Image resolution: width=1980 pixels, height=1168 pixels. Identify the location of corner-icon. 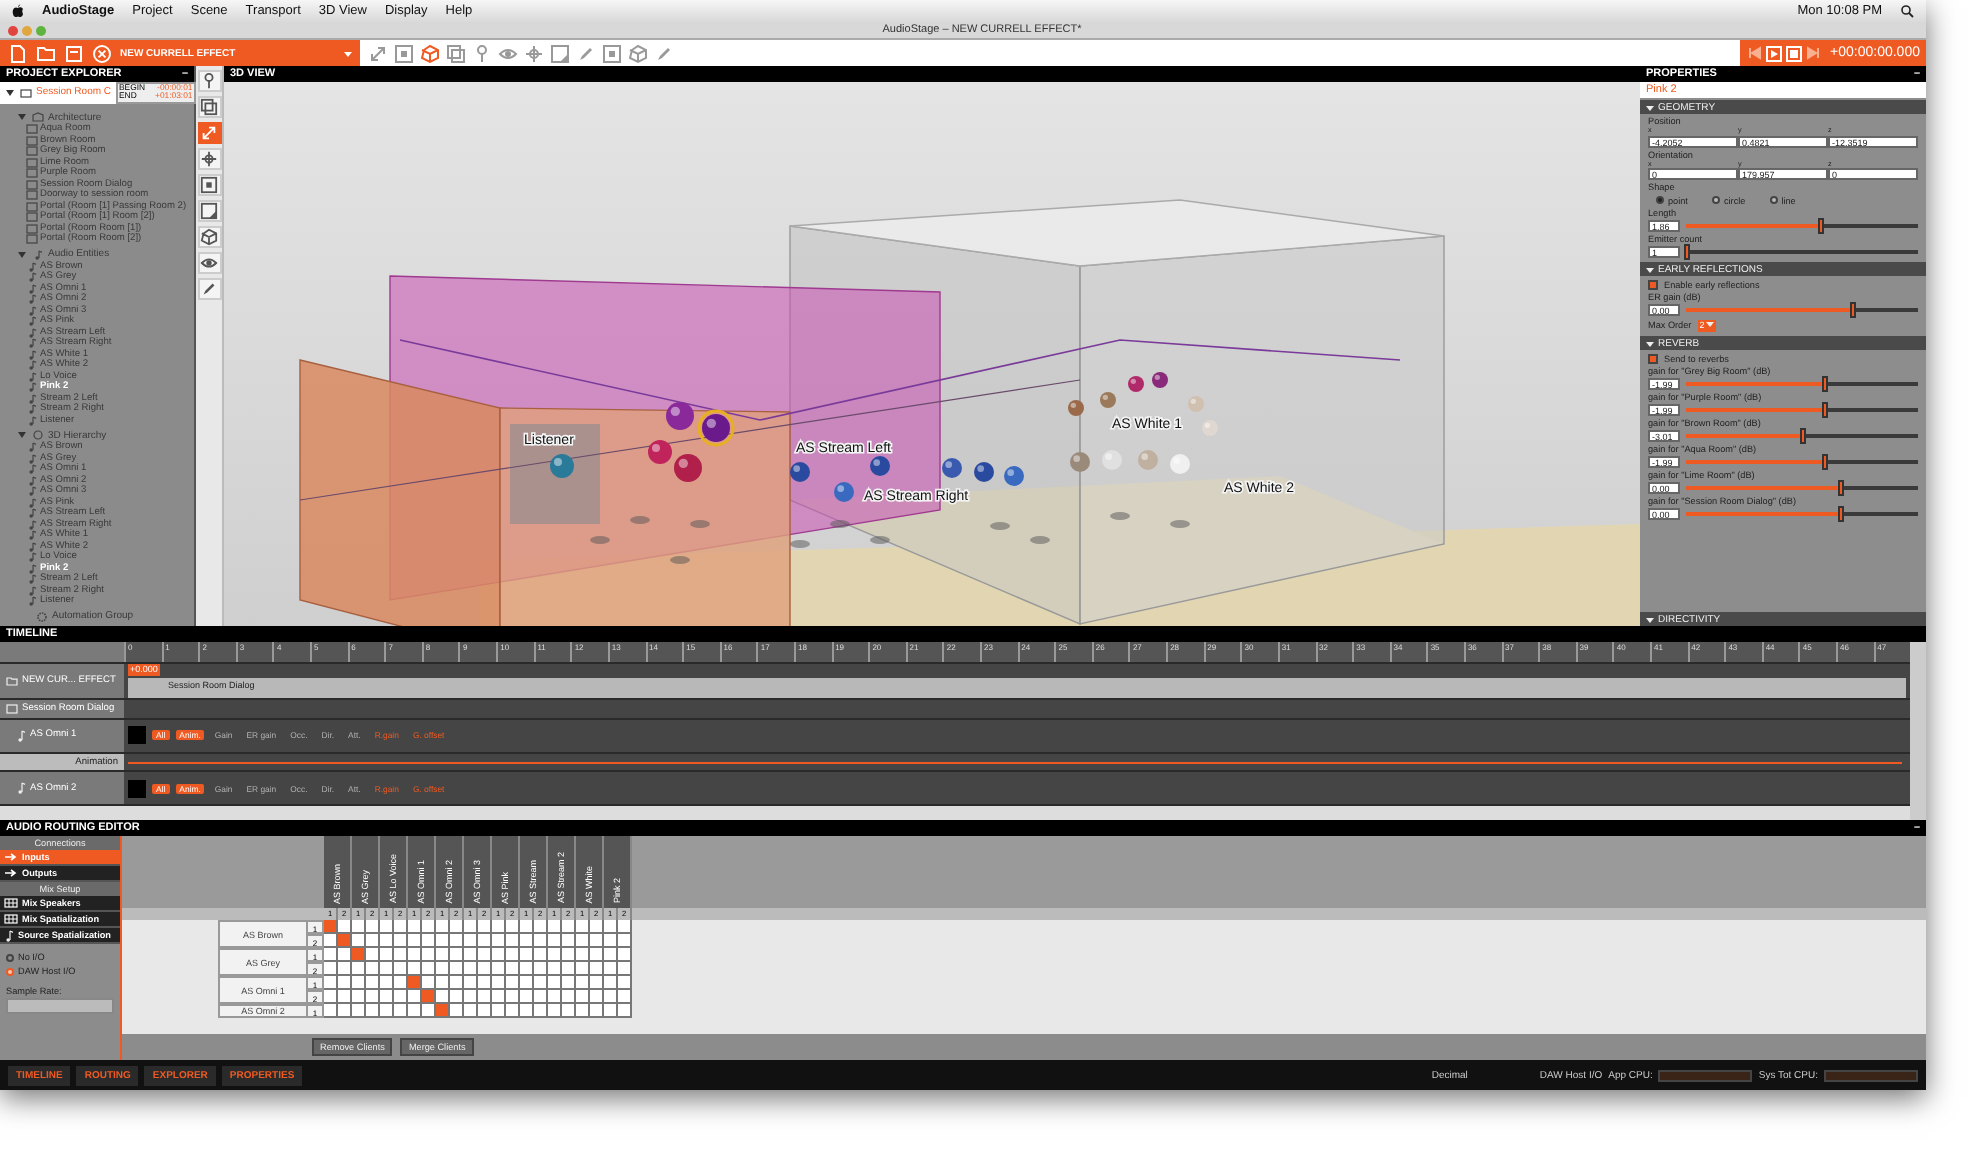
(560, 53).